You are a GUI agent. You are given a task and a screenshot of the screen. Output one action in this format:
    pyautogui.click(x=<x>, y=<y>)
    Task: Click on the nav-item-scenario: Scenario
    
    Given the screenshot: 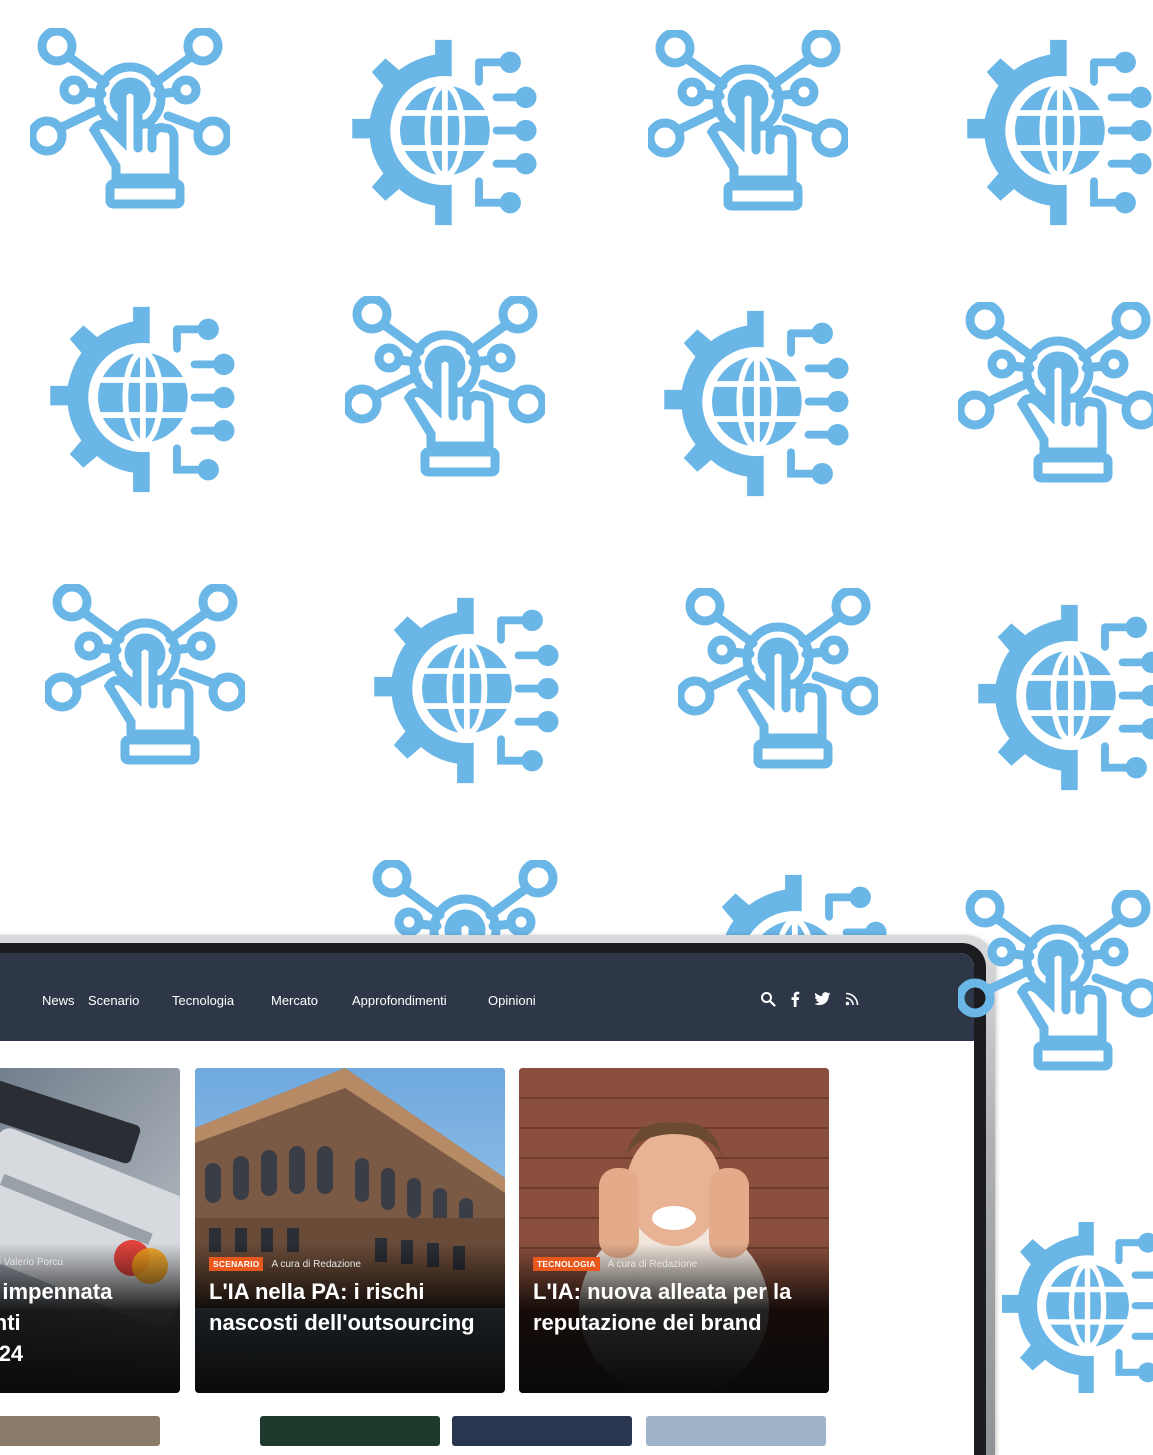 What is the action you would take?
    pyautogui.click(x=113, y=1000)
    